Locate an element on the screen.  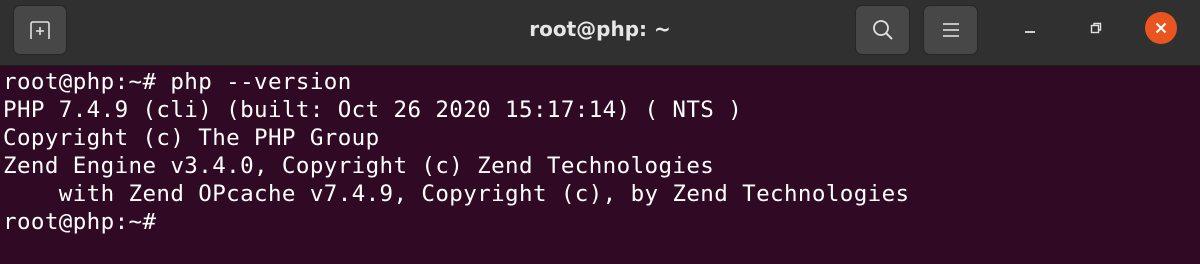
terminal-prompt: root@php:~# is located at coordinates (87, 222).